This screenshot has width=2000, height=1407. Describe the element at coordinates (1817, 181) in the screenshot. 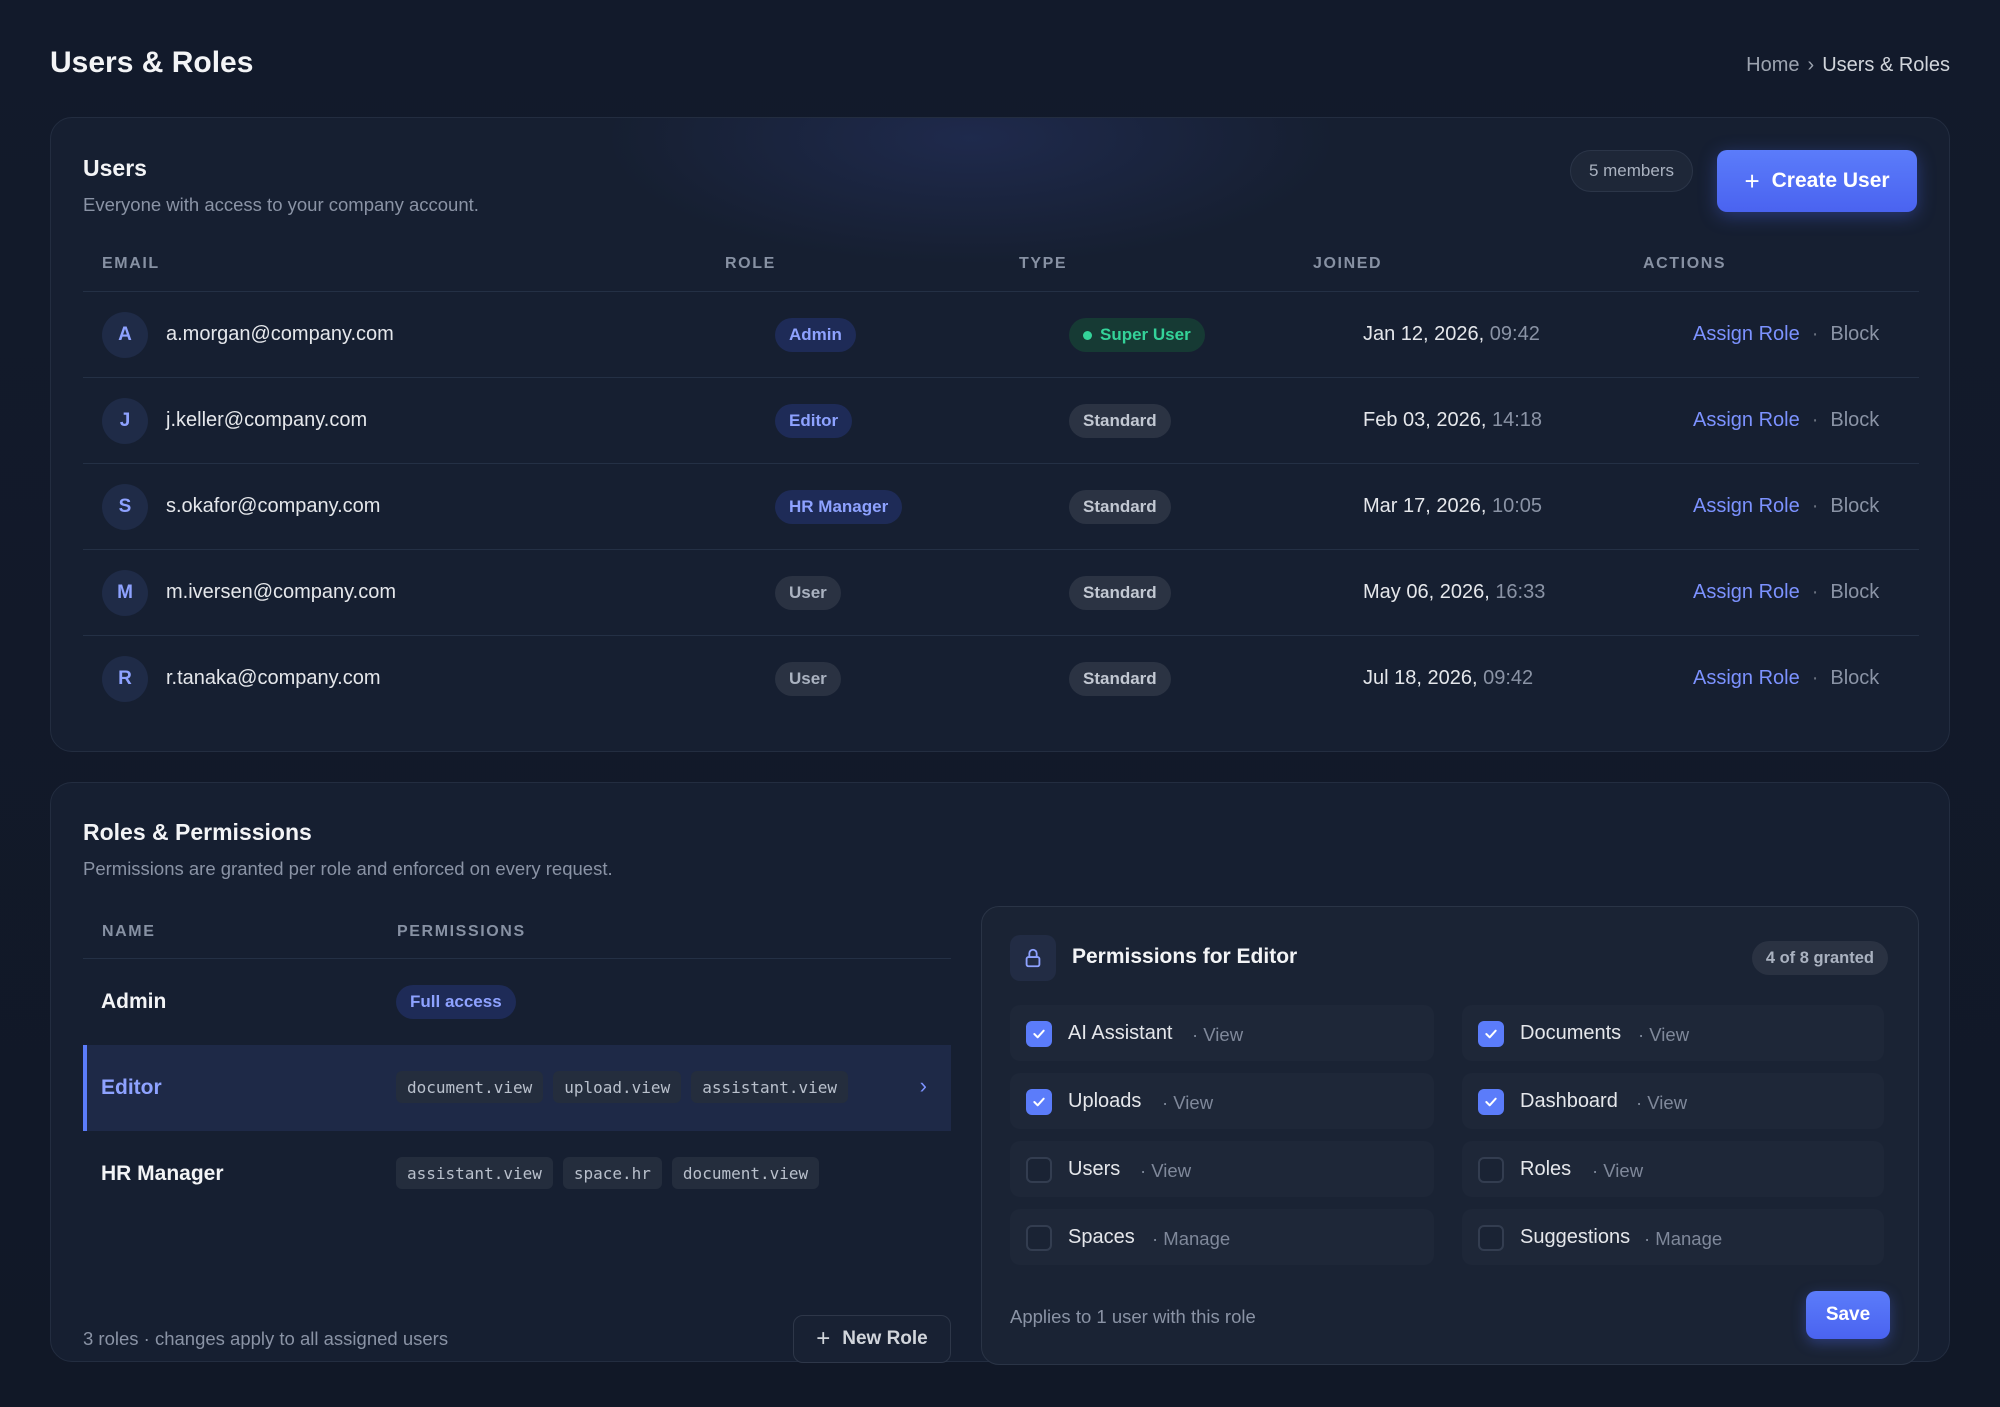

I see `create-user-button: + Create User` at that location.